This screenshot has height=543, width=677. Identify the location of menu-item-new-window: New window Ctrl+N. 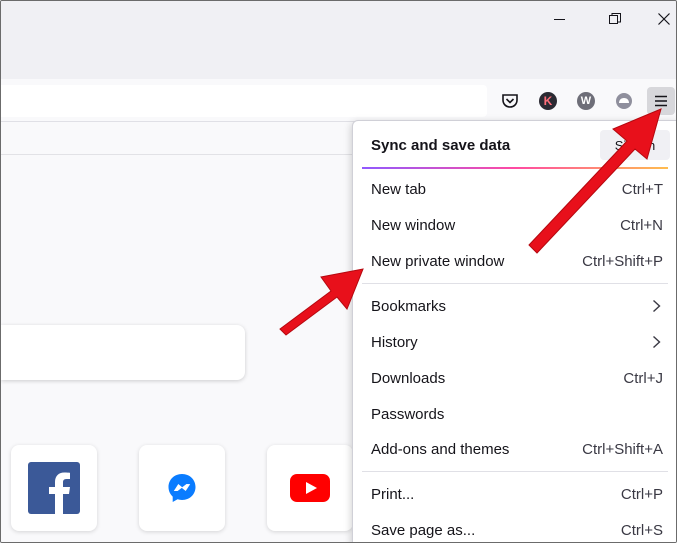
(514, 226).